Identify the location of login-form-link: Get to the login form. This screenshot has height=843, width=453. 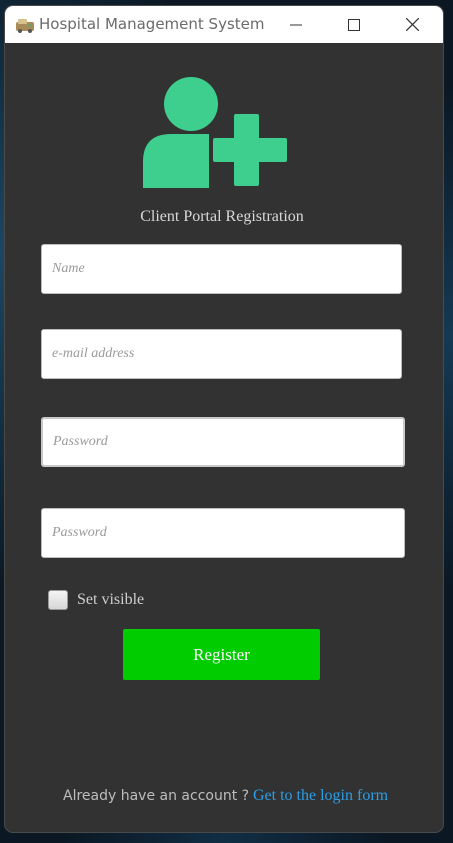
(320, 796).